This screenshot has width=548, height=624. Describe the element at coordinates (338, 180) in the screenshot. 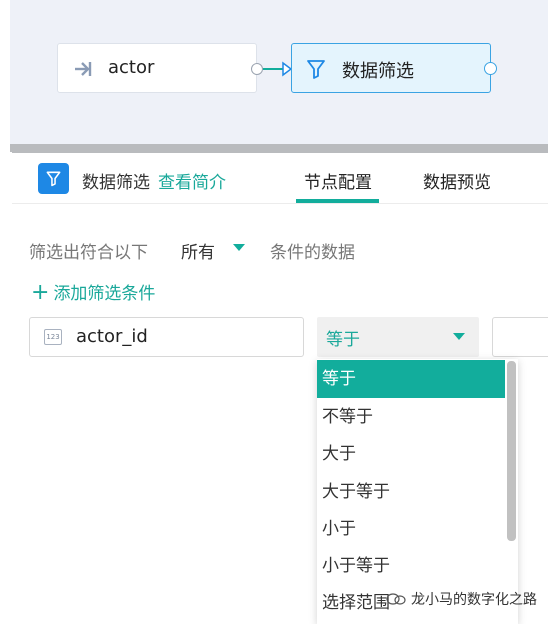

I see `tab-node-config: 节点配置` at that location.